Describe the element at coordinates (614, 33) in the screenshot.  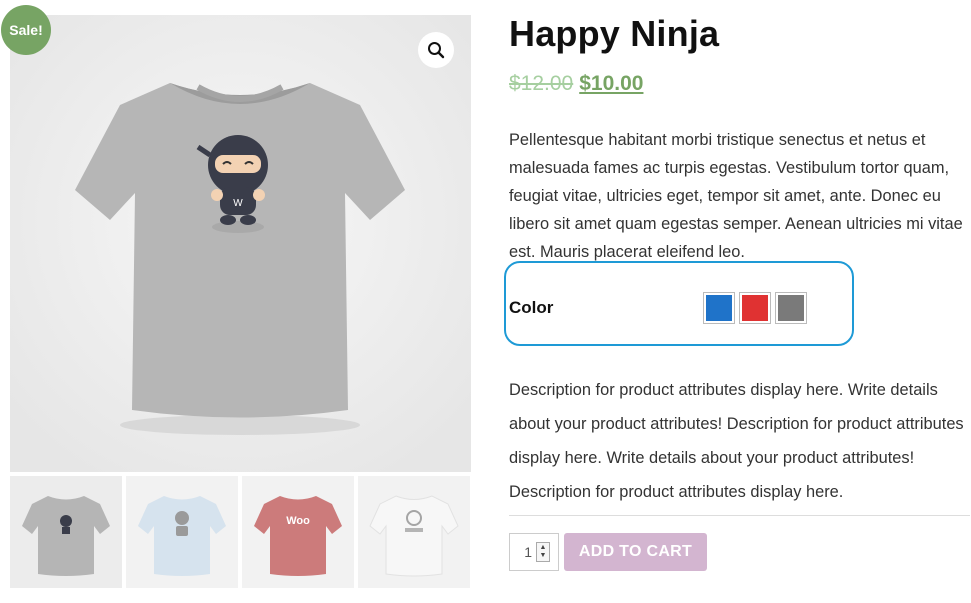
I see `product-title: Happy Ninja` at that location.